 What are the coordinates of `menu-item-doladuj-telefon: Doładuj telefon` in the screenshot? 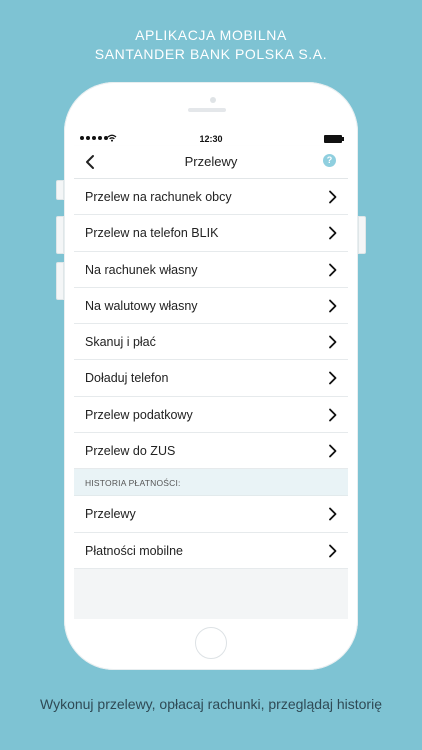 It's located at (211, 378).